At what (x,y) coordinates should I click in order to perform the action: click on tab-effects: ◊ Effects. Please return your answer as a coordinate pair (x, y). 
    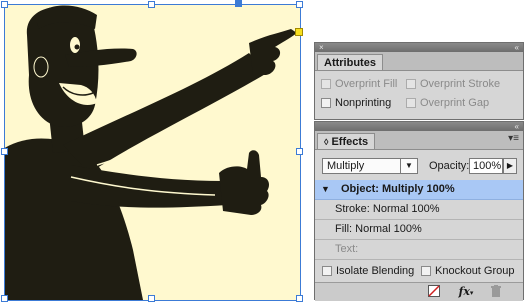
    Looking at the image, I should click on (346, 141).